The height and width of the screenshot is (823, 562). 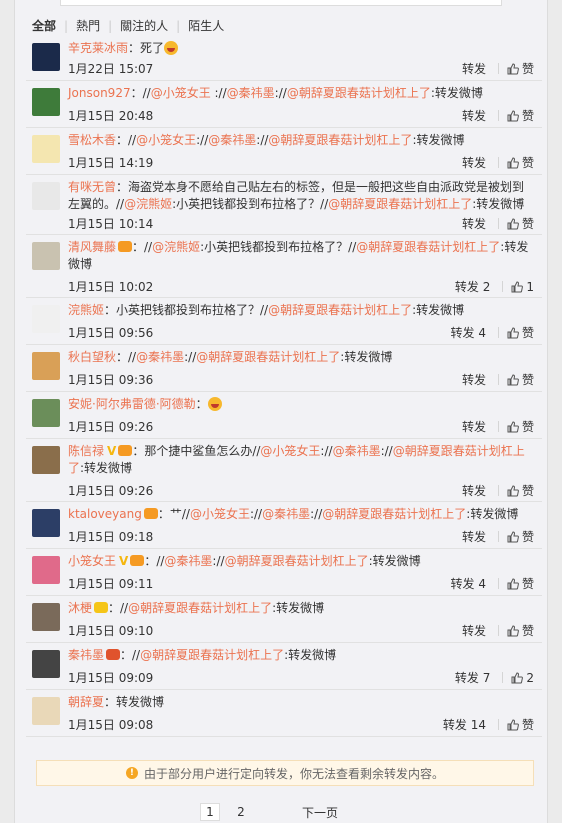 What do you see at coordinates (92, 357) in the screenshot?
I see `username-link: 秋白望秋` at bounding box center [92, 357].